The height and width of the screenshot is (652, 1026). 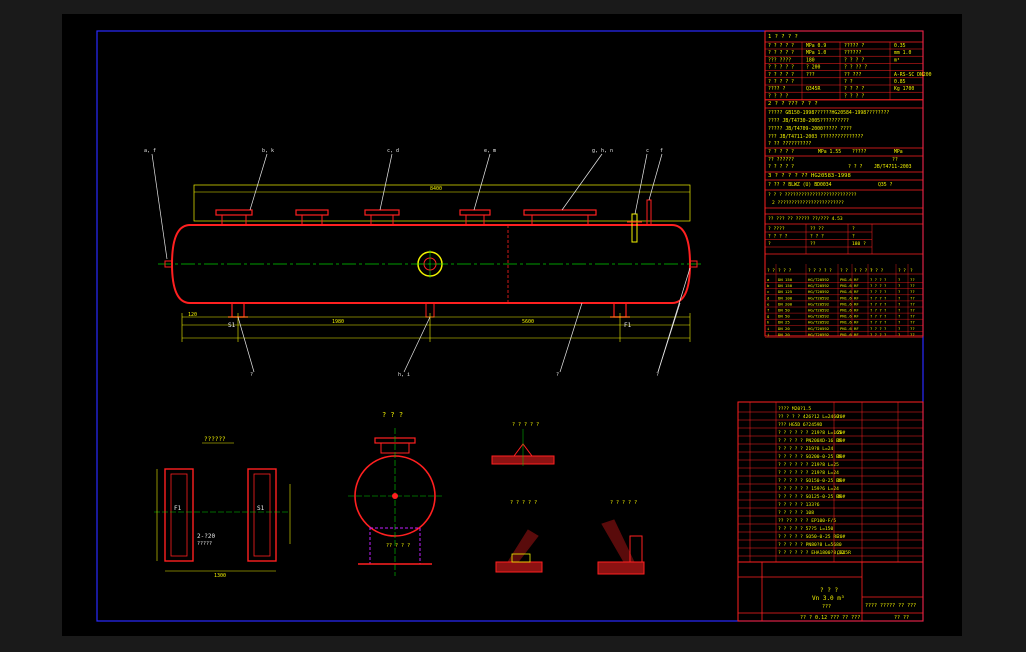 What do you see at coordinates (778, 237) in the screenshot?
I see `anchor-cell: ? ? ? ?` at bounding box center [778, 237].